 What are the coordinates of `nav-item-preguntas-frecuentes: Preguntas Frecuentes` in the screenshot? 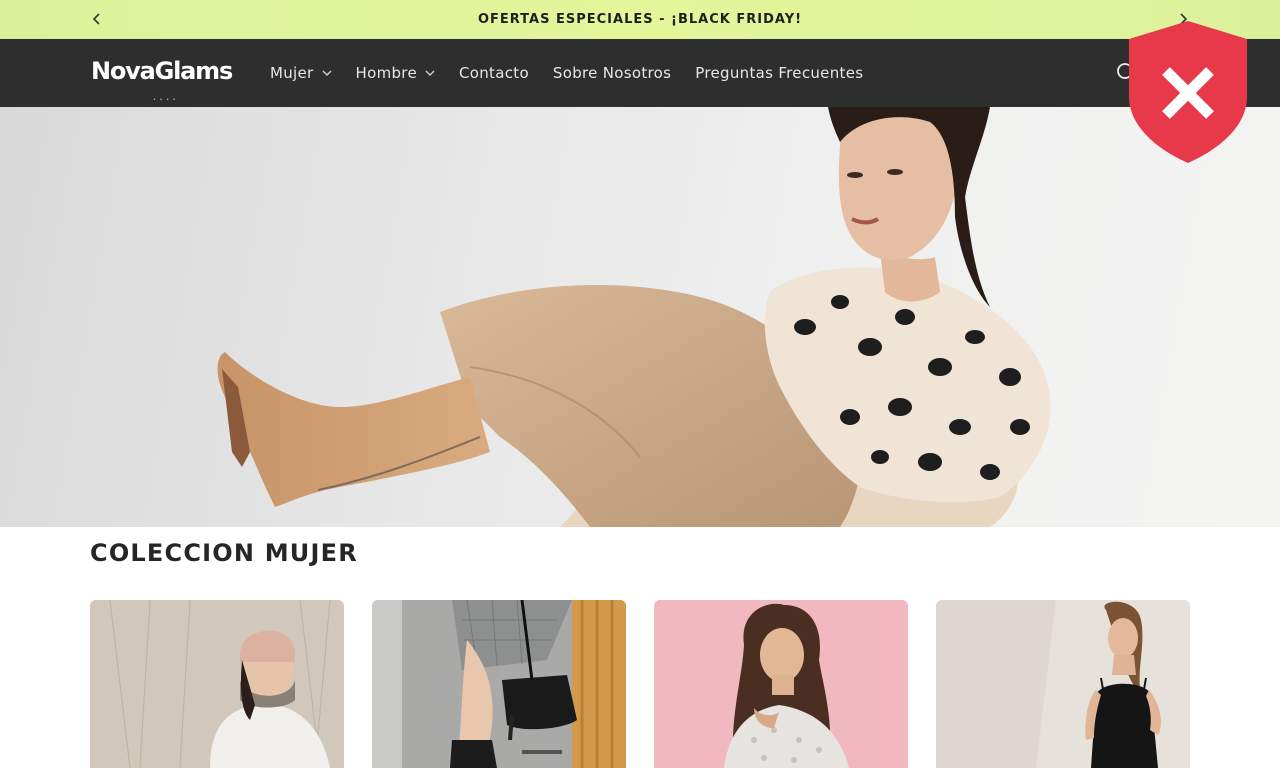 It's located at (779, 73).